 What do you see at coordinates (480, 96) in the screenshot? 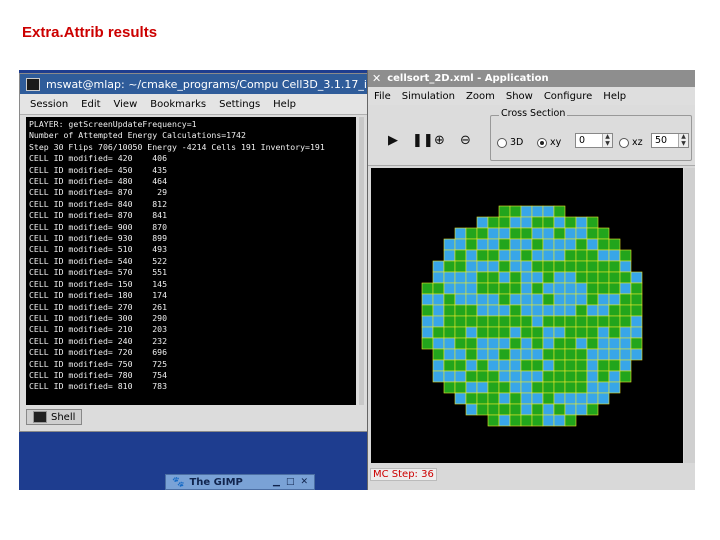
I see `menu-zoom: Zoom` at bounding box center [480, 96].